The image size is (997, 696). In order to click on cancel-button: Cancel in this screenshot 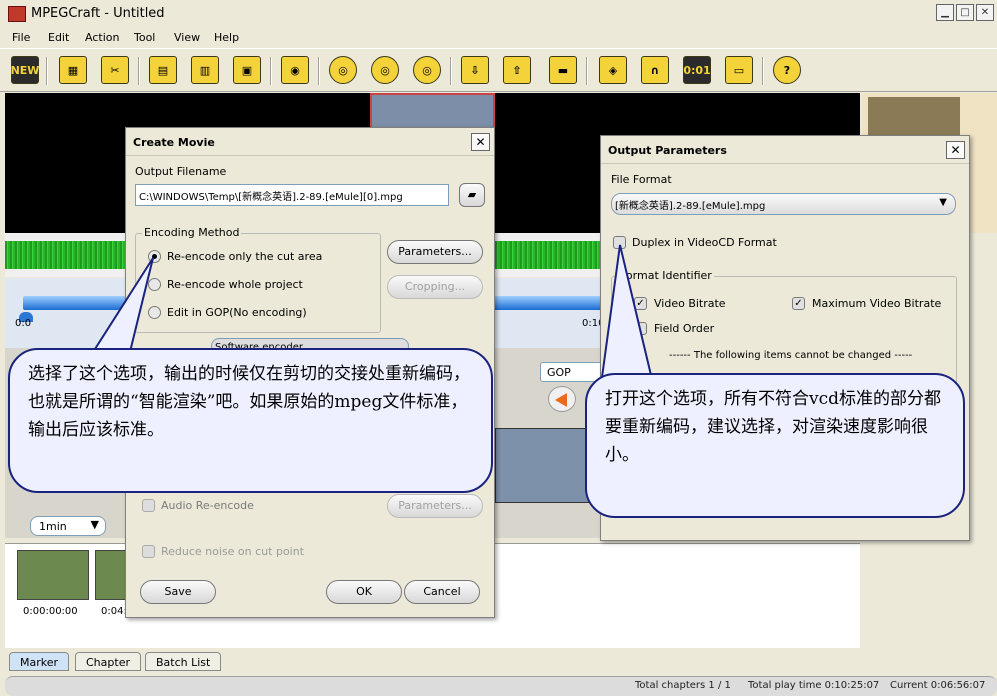, I will do `click(442, 592)`.